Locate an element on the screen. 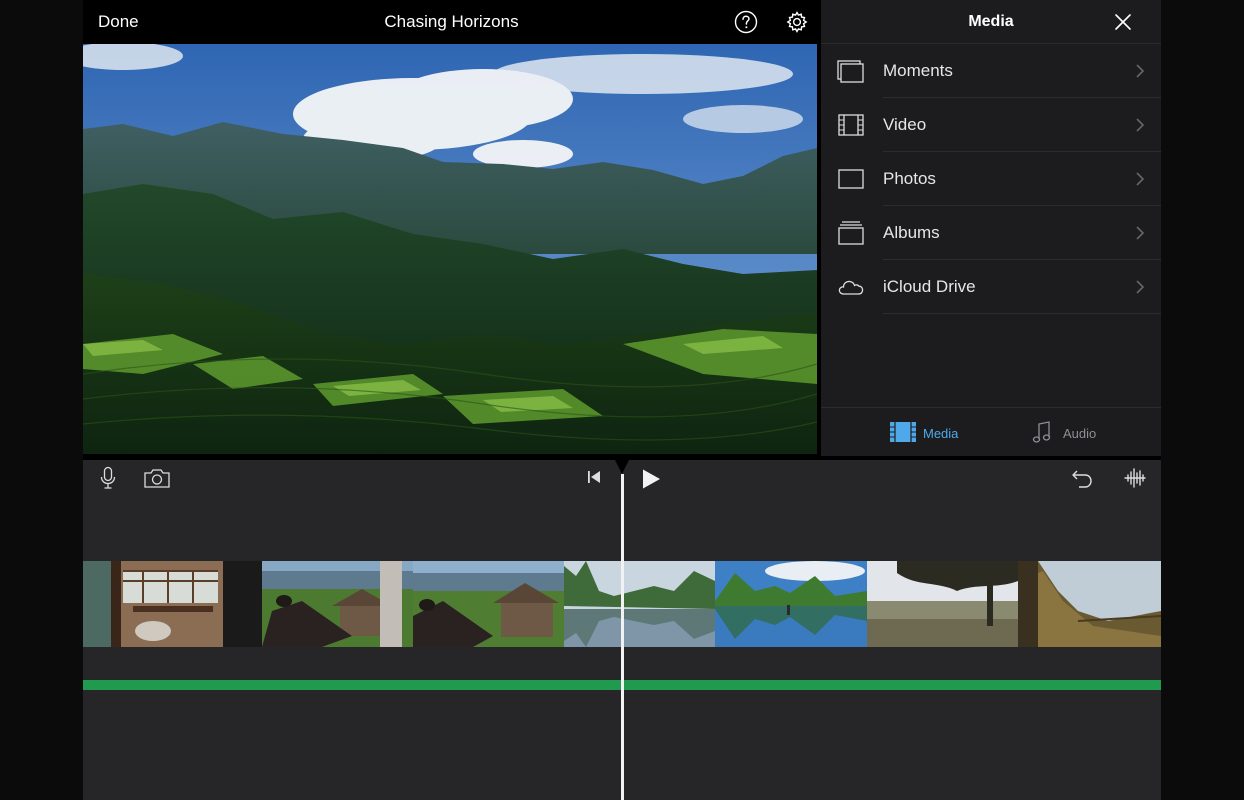 This screenshot has width=1244, height=800. media-item-video: Video is located at coordinates (991, 125).